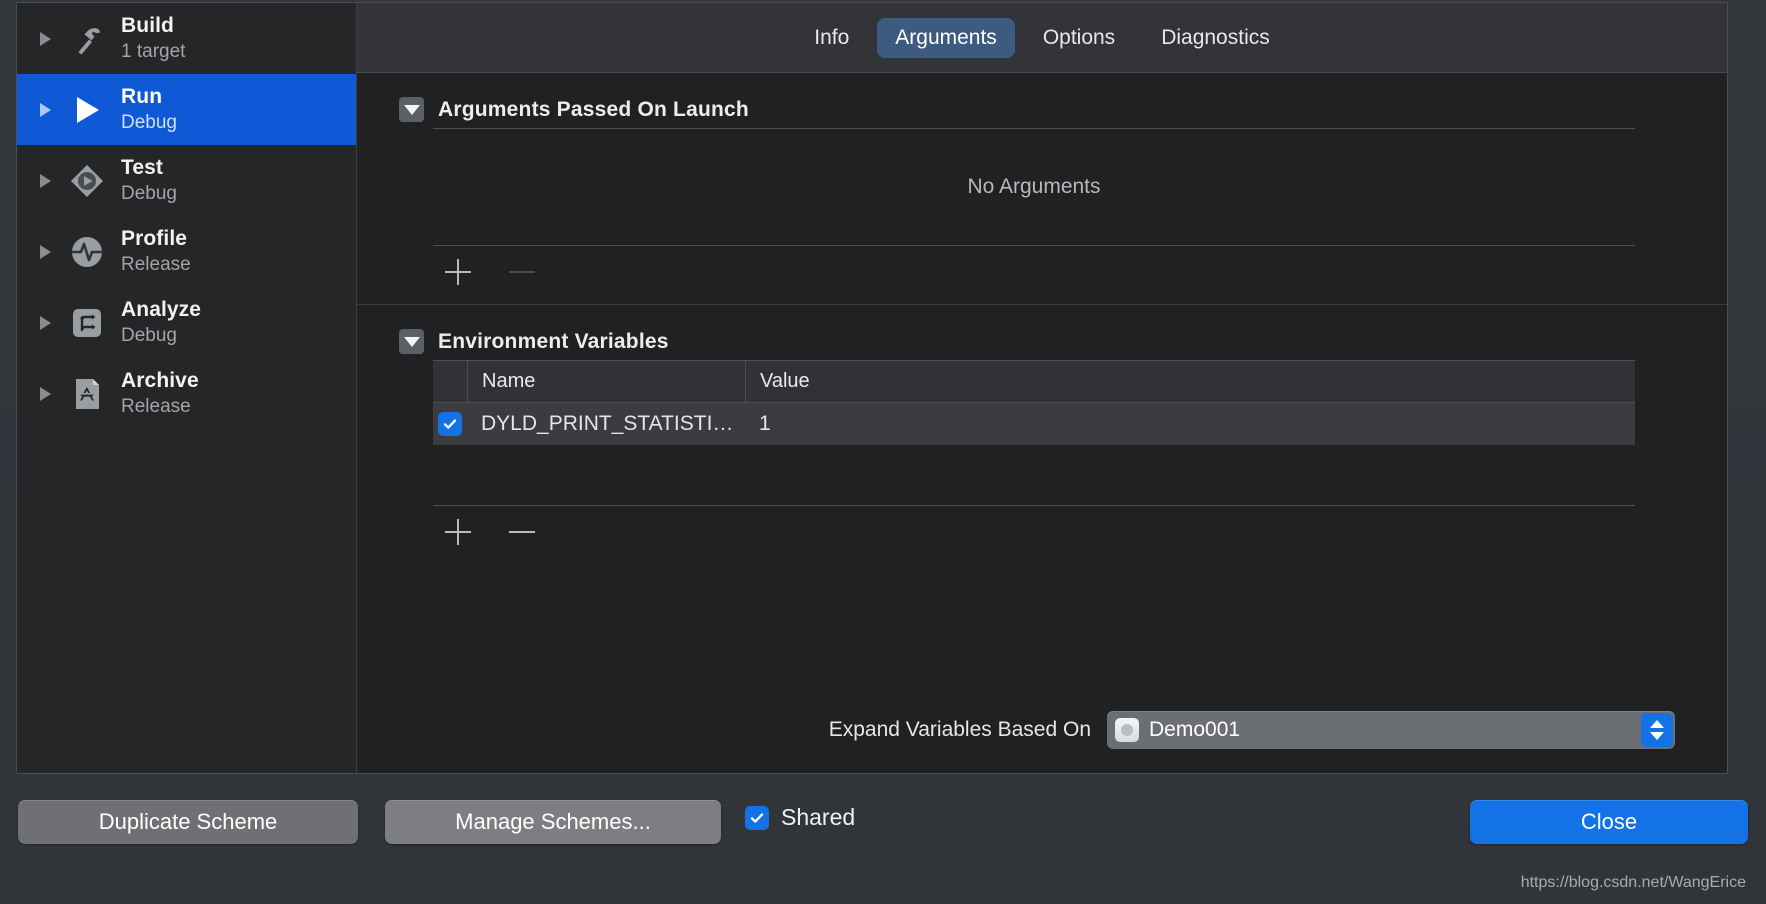 Image resolution: width=1766 pixels, height=904 pixels. Describe the element at coordinates (156, 264) in the screenshot. I see `sidebar-item-profile-subtitle: Release` at that location.